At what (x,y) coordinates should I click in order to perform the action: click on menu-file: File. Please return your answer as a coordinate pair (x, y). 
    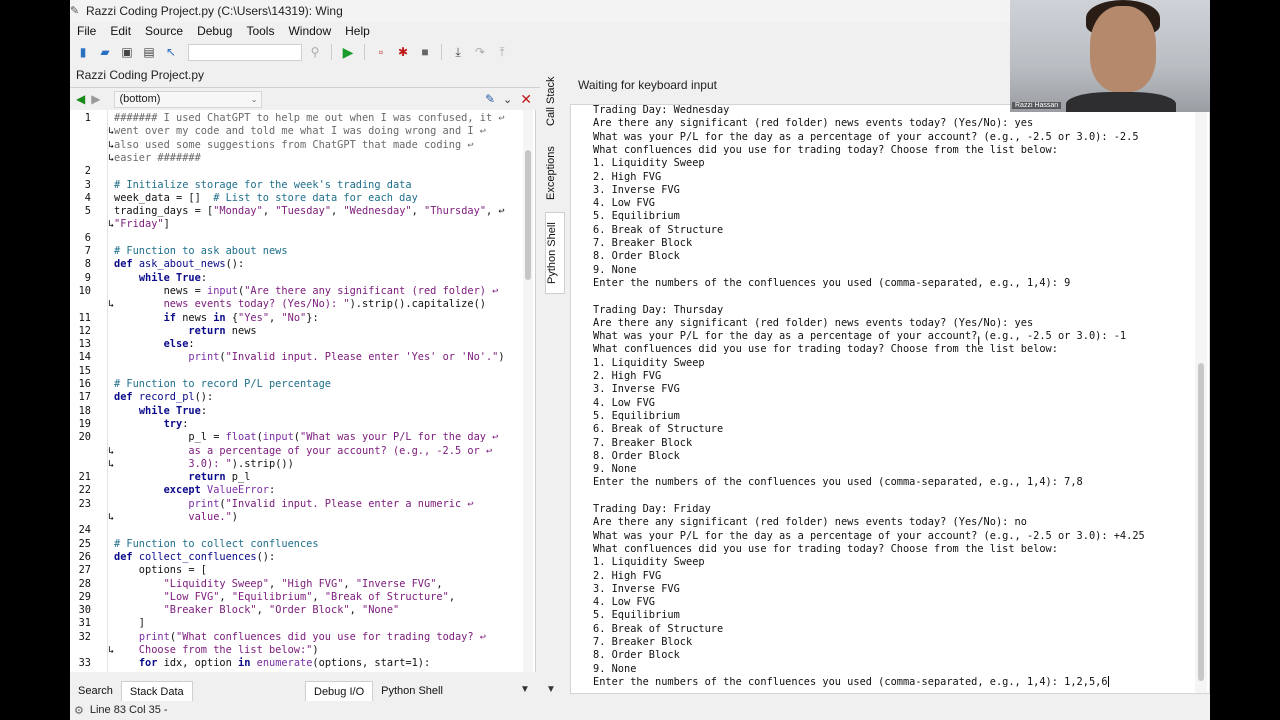
    Looking at the image, I should click on (86, 31).